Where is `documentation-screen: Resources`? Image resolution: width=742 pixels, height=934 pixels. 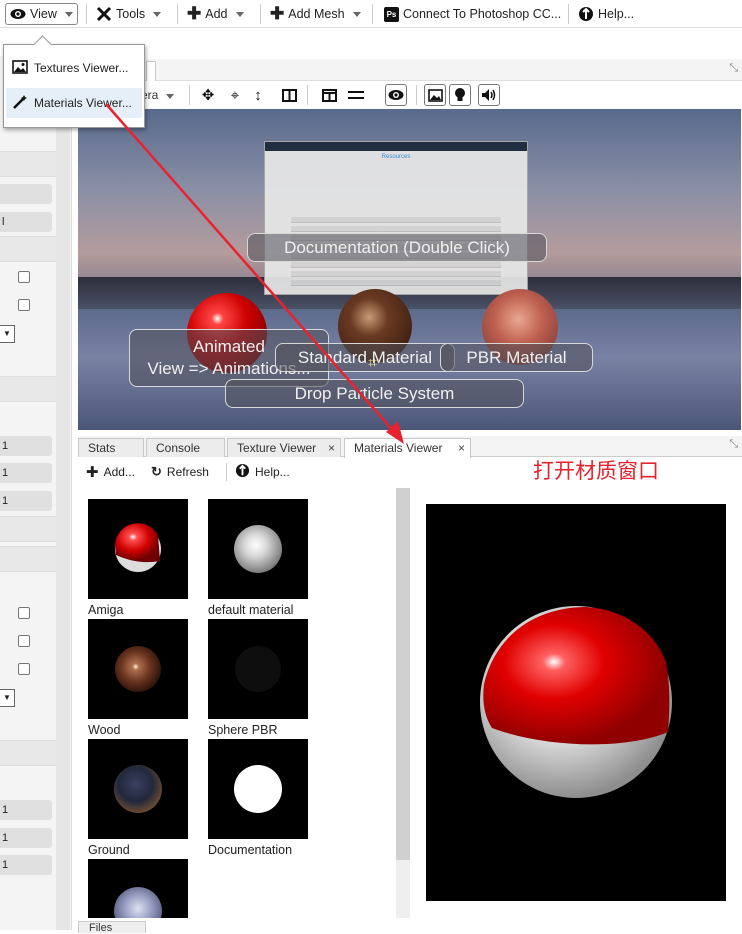 documentation-screen: Resources is located at coordinates (396, 218).